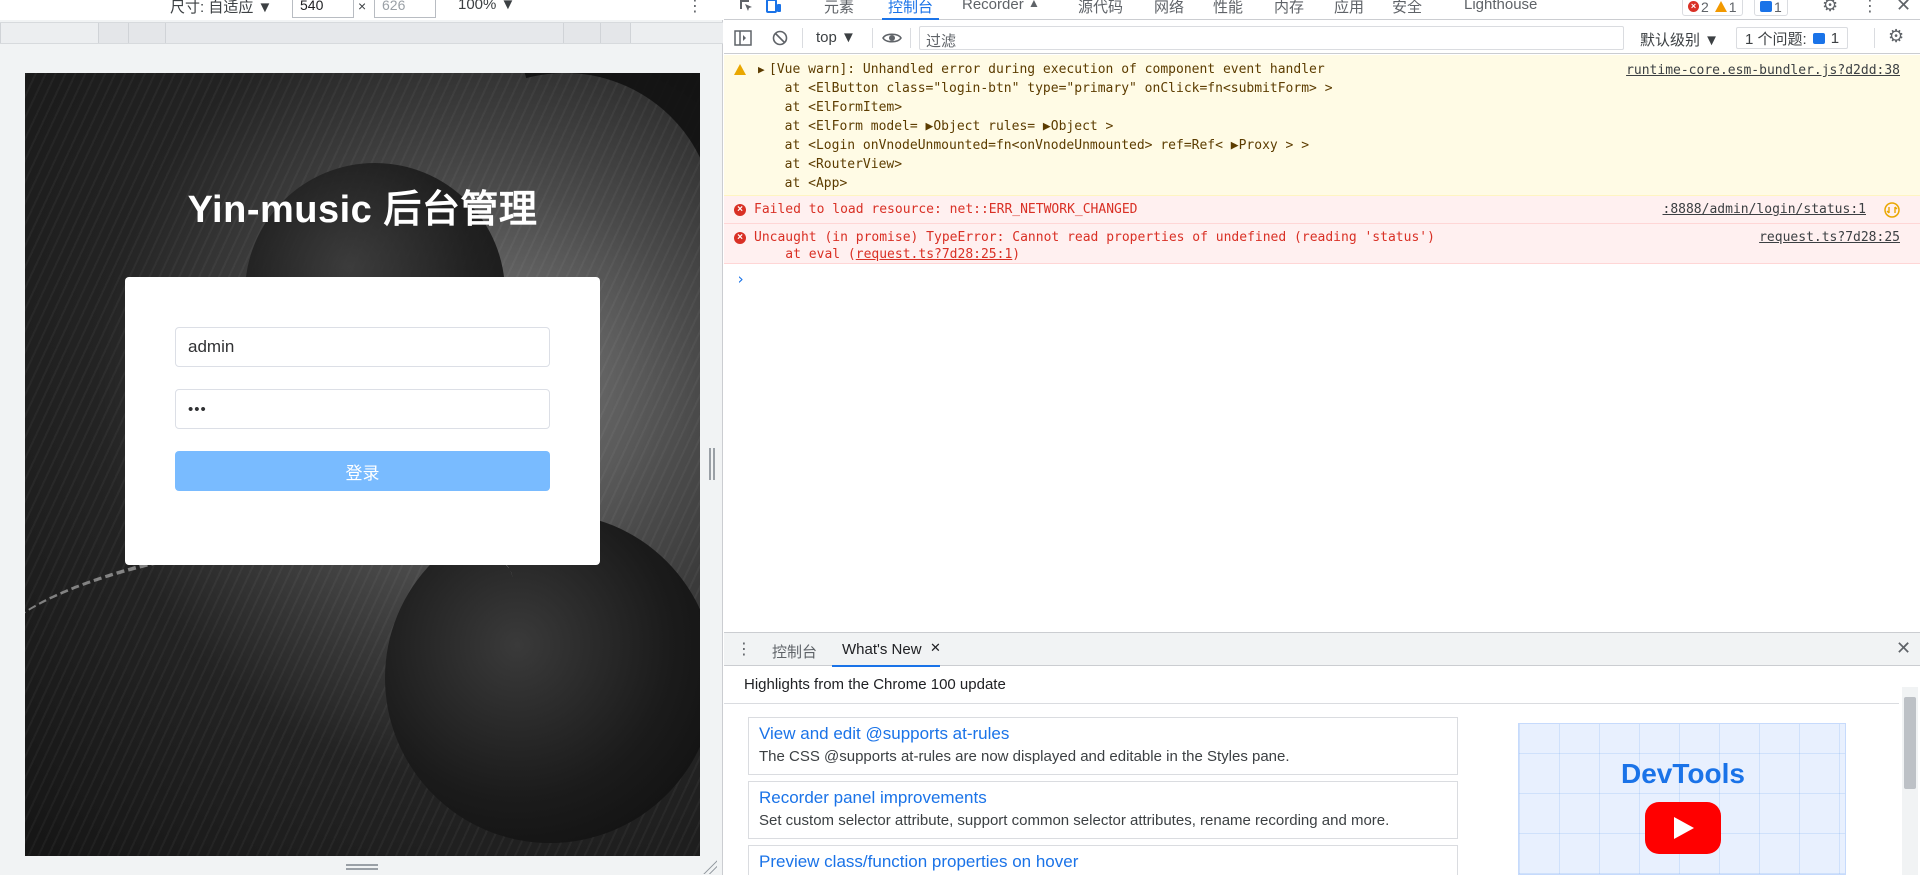 Image resolution: width=1920 pixels, height=875 pixels. What do you see at coordinates (1682, 799) in the screenshot?
I see `devtools-video-promo: DevTools` at bounding box center [1682, 799].